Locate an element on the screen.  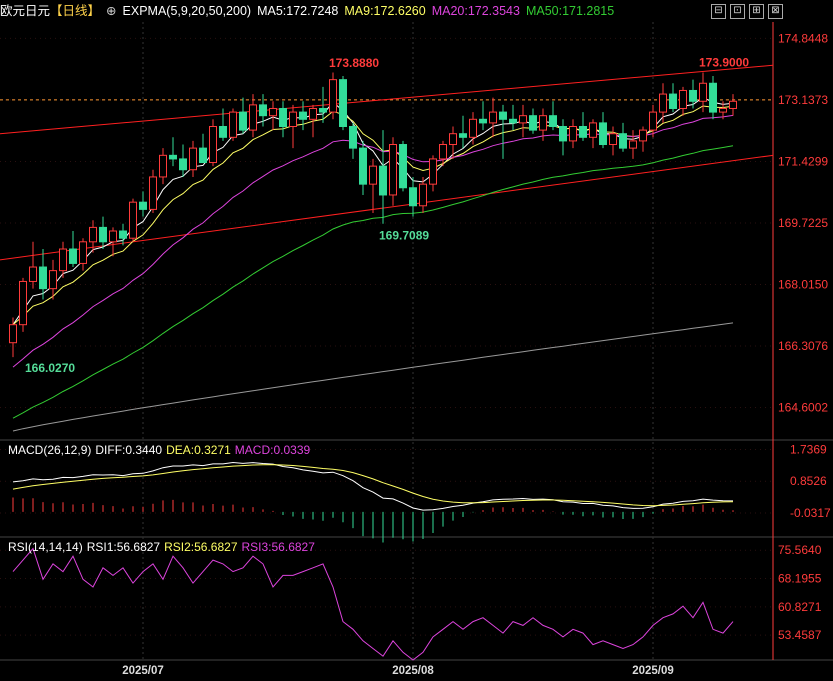
price-annotation: 173.8880 is located at coordinates (354, 63).